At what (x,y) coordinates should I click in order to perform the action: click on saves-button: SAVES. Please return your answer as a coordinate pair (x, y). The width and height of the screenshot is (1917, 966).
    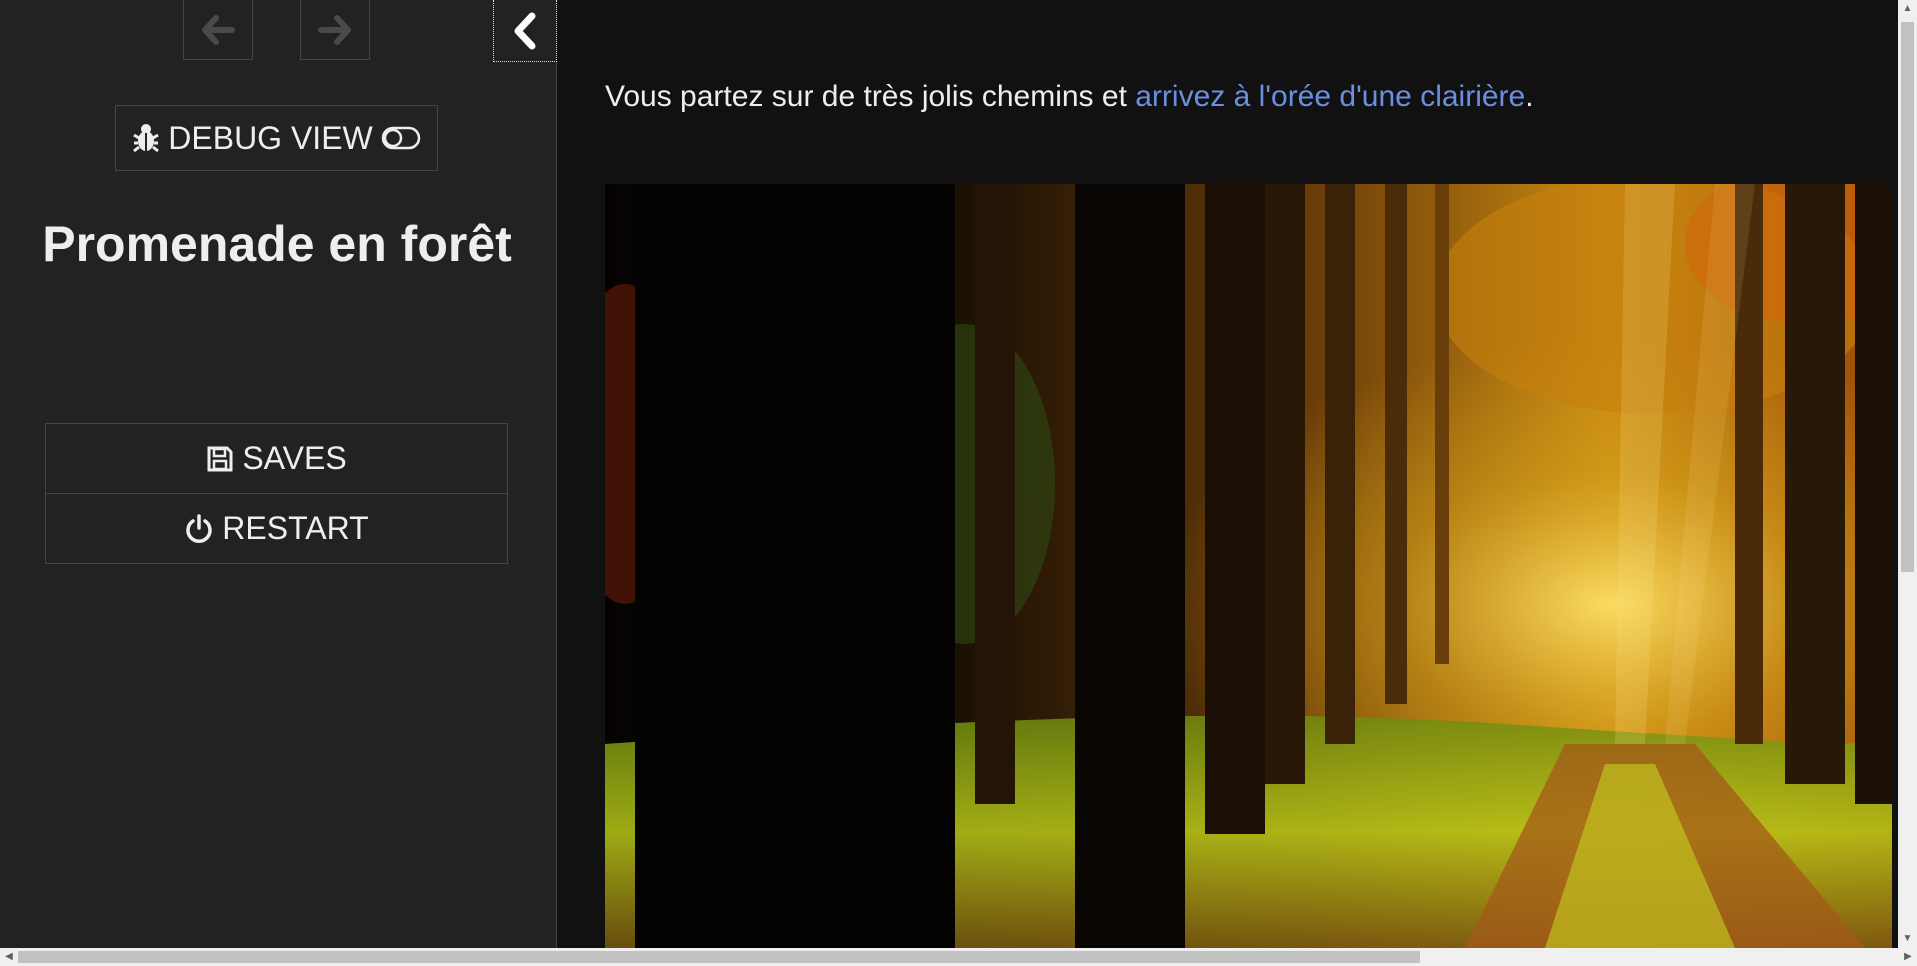
    Looking at the image, I should click on (276, 458).